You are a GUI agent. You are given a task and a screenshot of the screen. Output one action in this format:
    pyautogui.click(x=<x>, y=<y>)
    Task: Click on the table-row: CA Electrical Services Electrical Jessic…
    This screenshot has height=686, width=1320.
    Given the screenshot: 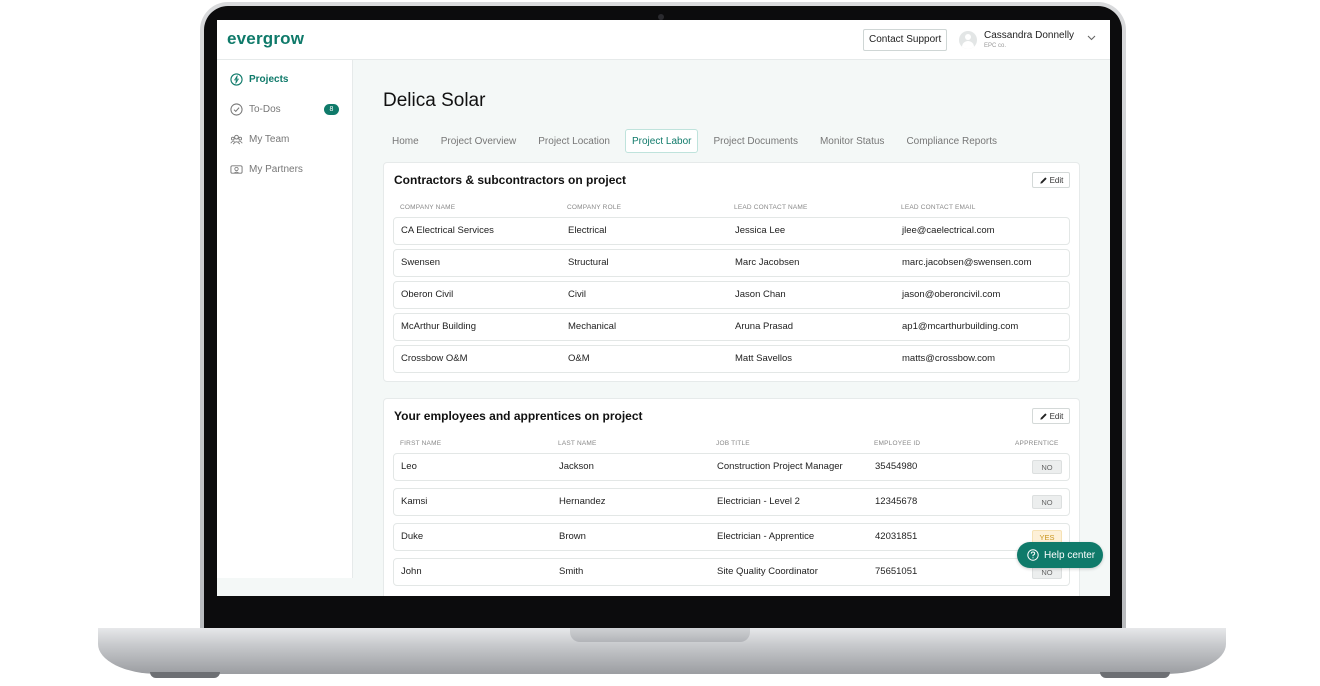 What is the action you would take?
    pyautogui.click(x=731, y=231)
    